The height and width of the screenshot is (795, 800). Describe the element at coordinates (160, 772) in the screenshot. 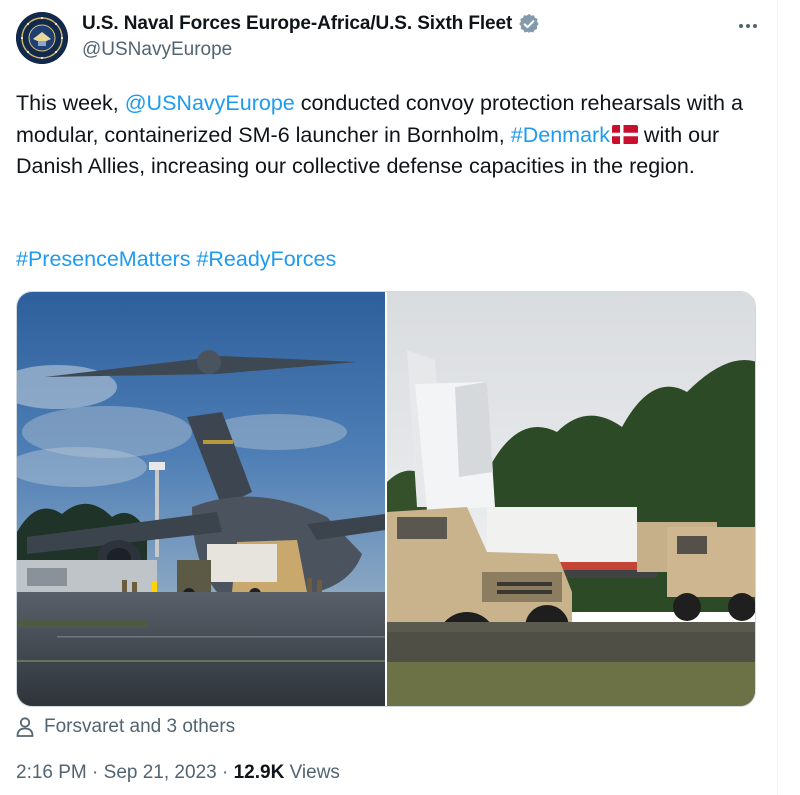

I see `tweet-date: Sep 21, 2023` at that location.